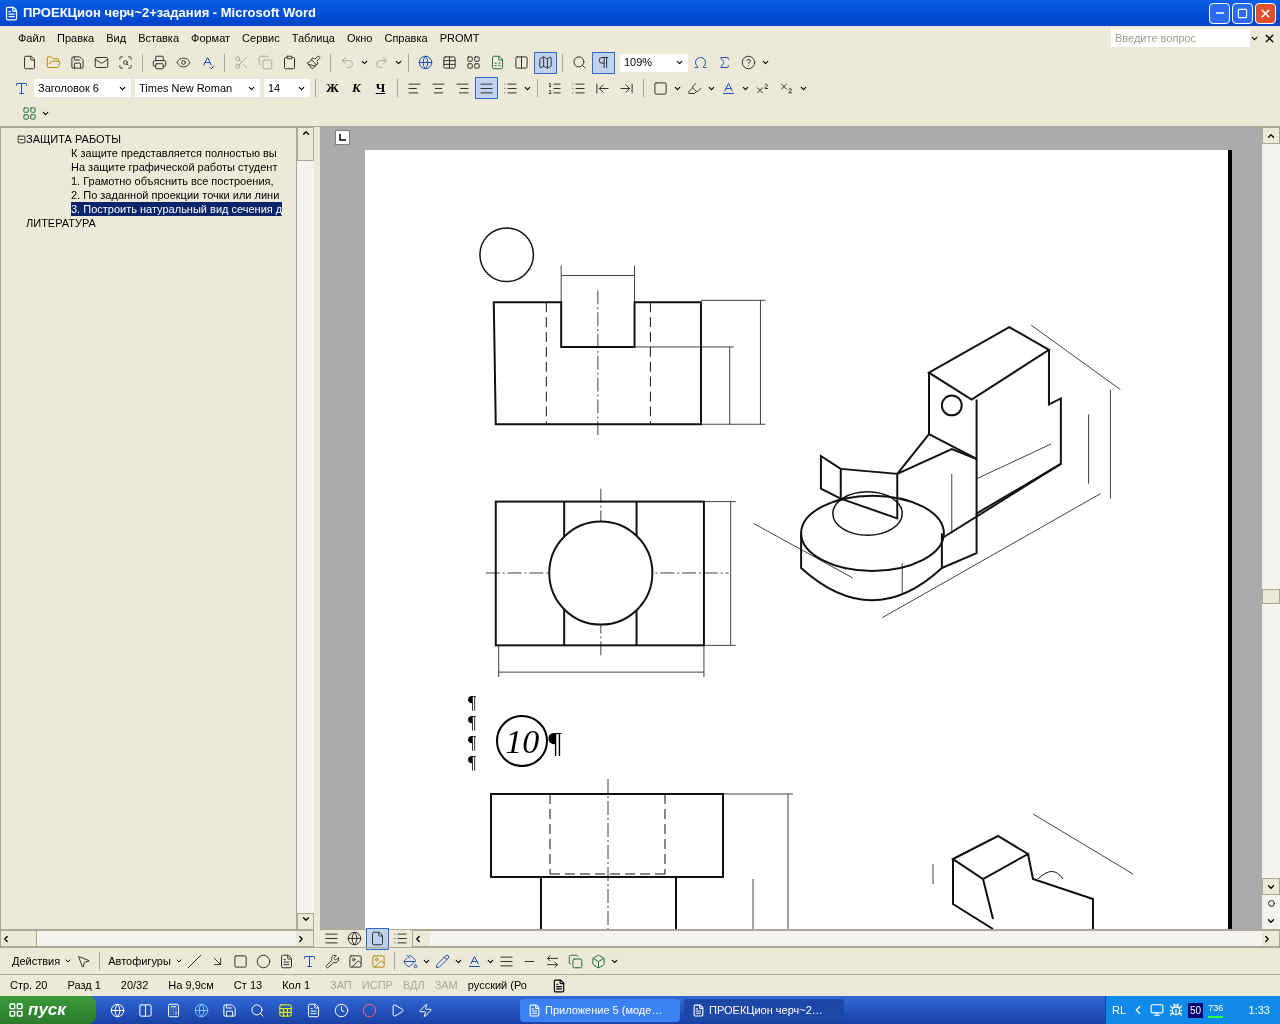 Image resolution: width=1280 pixels, height=1024 pixels. I want to click on format-button: Ж, so click(332, 88).